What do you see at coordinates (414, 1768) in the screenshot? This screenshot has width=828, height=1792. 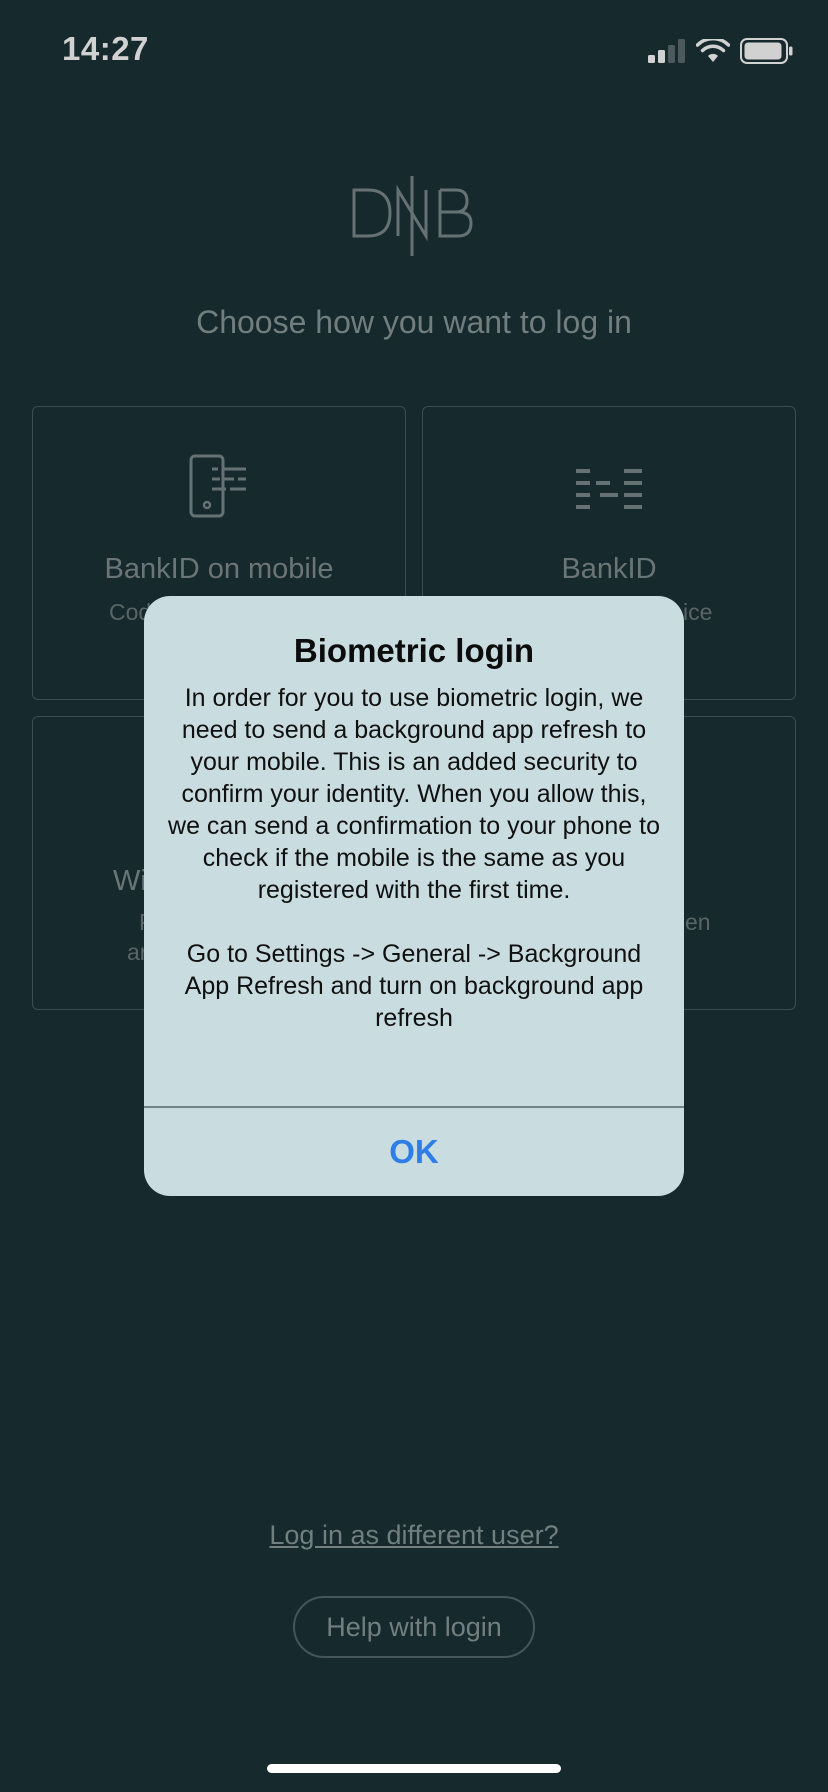 I see `home-indicator` at bounding box center [414, 1768].